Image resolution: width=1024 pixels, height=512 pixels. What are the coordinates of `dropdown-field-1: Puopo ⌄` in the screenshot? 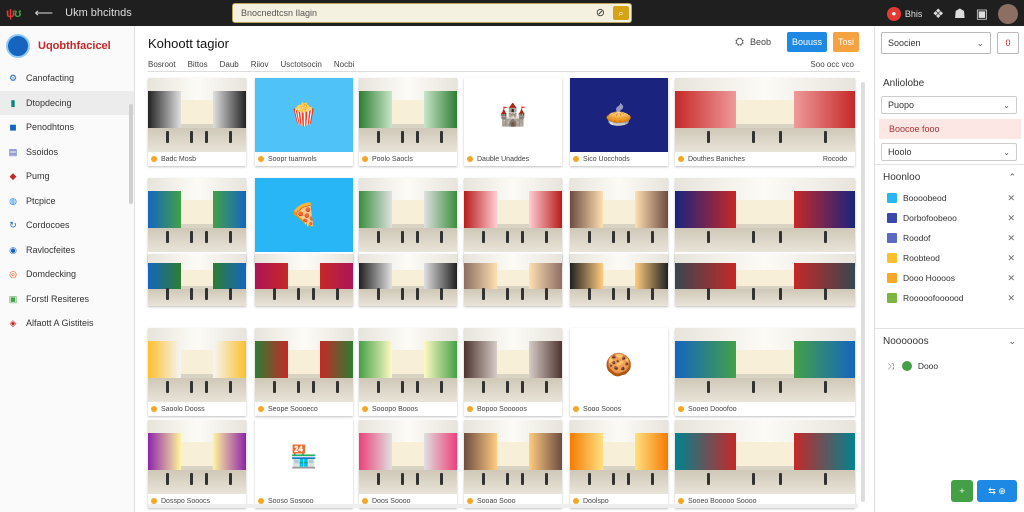 It's located at (949, 105).